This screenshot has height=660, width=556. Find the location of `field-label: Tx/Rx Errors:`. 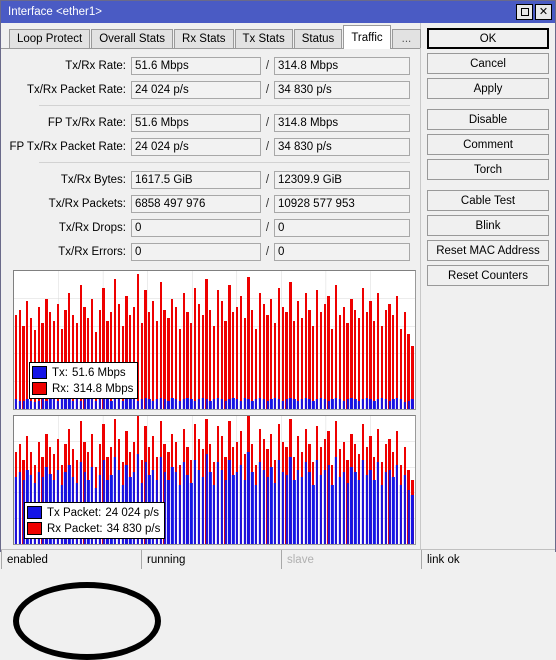

field-label: Tx/Rx Errors: is located at coordinates (92, 251).